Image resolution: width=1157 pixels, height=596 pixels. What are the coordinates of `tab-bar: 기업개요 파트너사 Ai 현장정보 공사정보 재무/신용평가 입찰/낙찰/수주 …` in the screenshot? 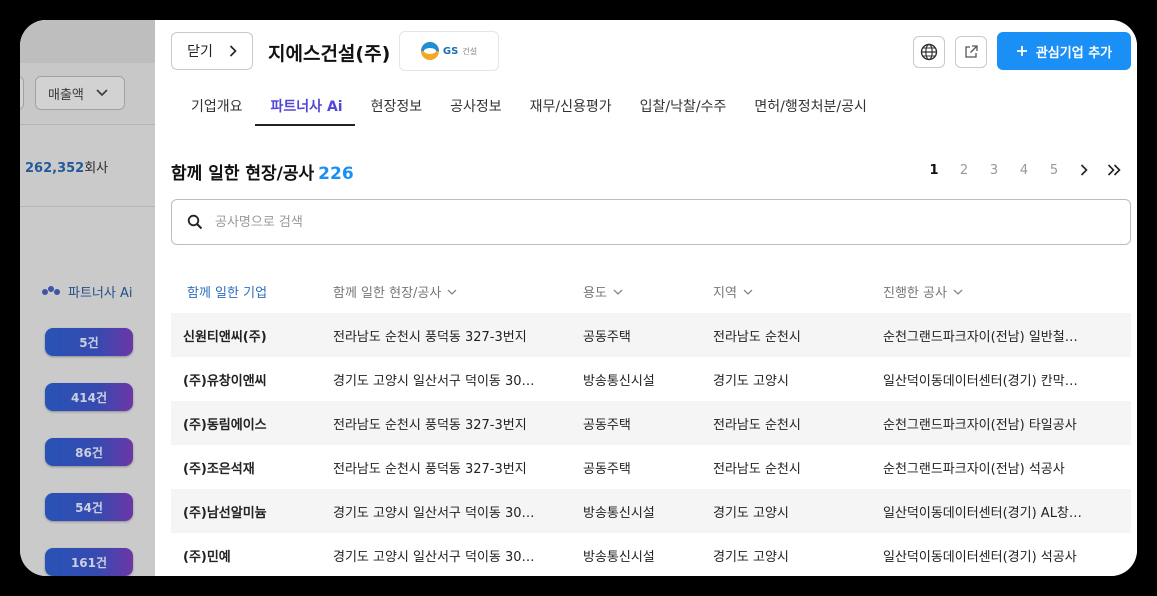 It's located at (527, 109).